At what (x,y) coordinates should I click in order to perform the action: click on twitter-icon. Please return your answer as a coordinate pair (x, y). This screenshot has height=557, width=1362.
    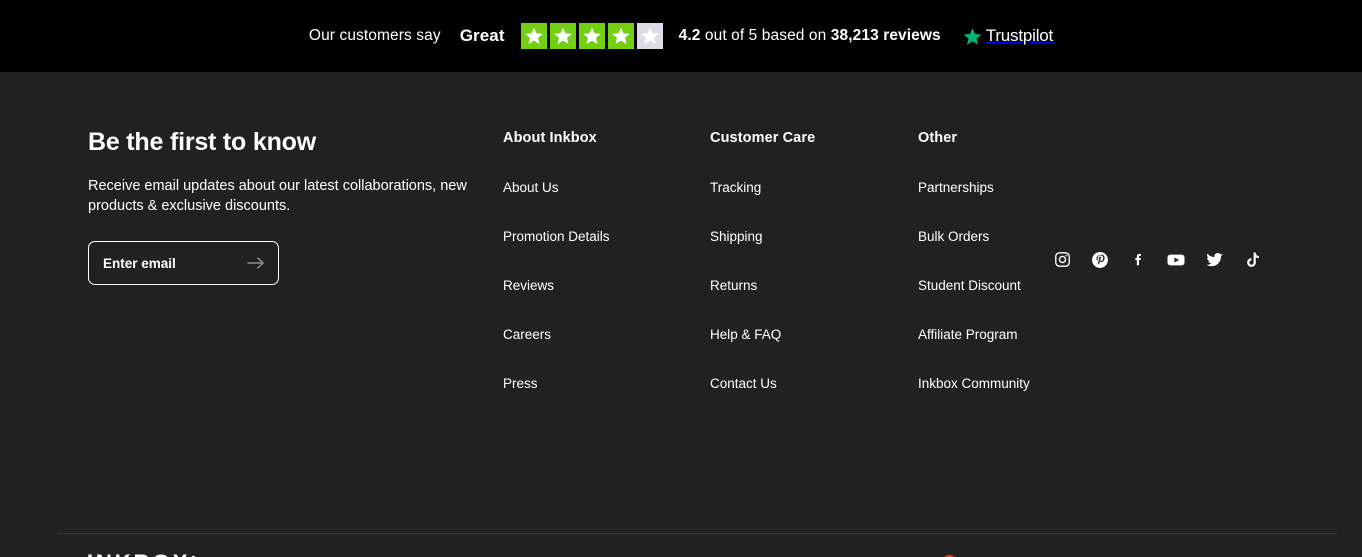
    Looking at the image, I should click on (1214, 259).